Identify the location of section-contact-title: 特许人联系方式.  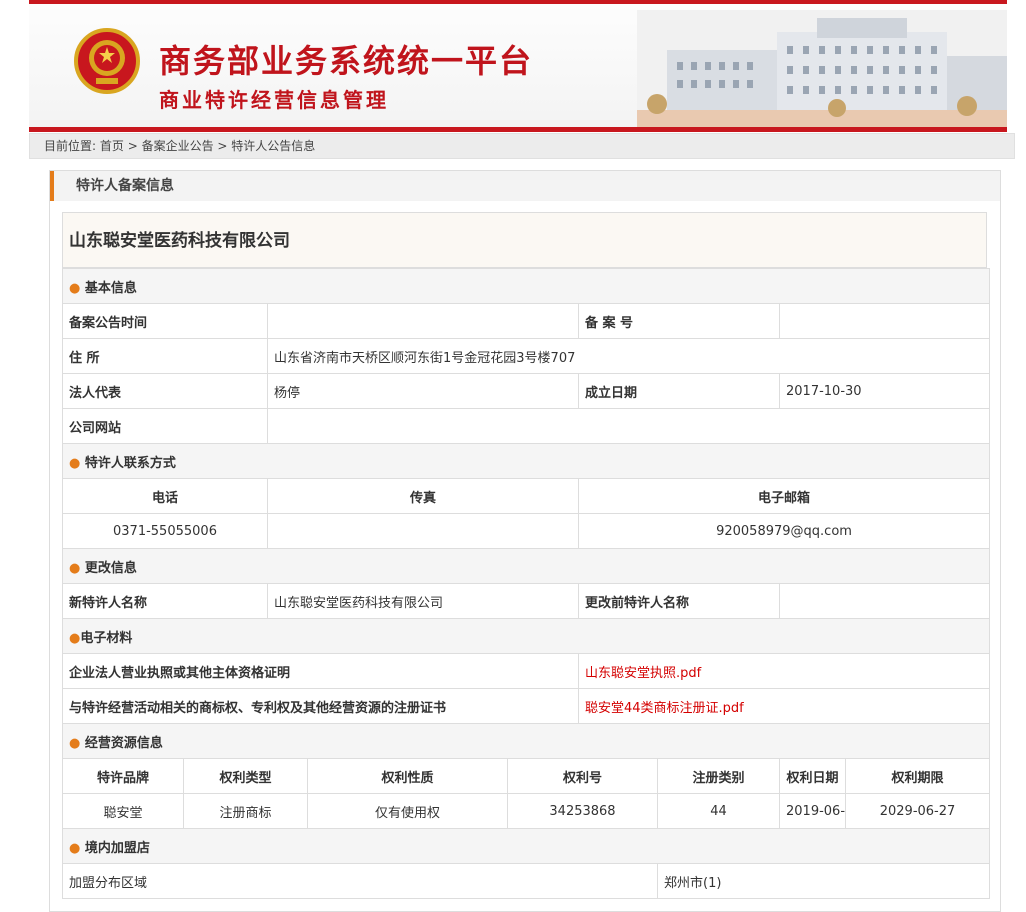
(130, 463).